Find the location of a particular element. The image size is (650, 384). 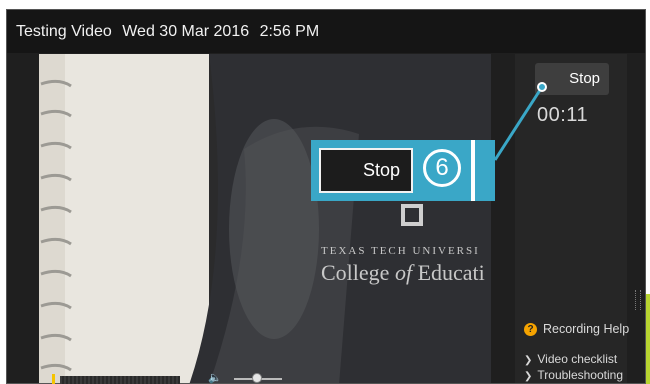

help-links: ❯ Video checklist ❯ Troubleshooting is located at coordinates (573, 367).